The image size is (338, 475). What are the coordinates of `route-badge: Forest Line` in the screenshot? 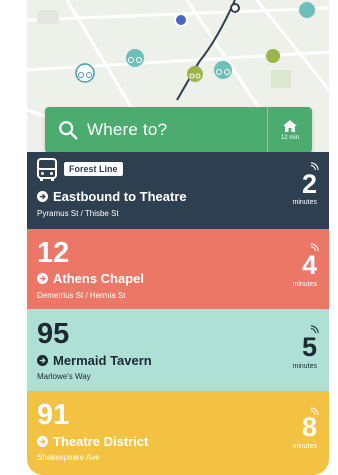 It's located at (93, 169).